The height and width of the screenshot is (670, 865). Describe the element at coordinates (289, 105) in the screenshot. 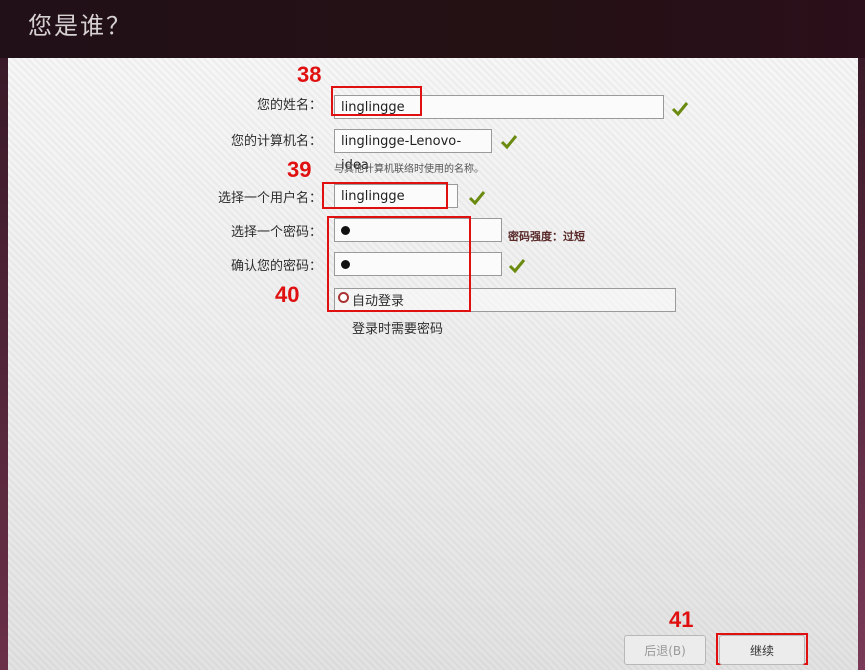

I see `name-label: 您的姓名：` at that location.